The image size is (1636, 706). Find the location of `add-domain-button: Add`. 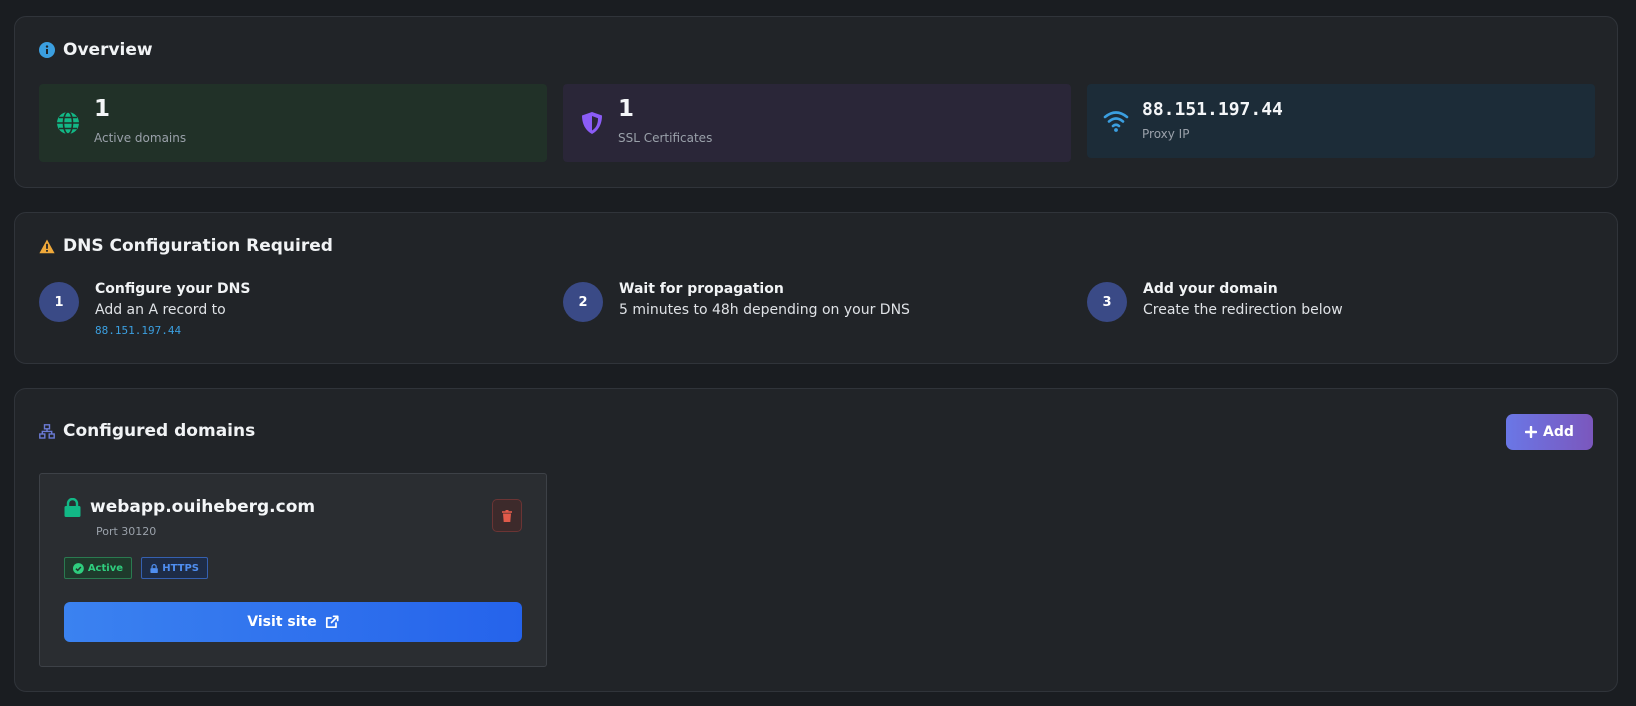

add-domain-button: Add is located at coordinates (1549, 432).